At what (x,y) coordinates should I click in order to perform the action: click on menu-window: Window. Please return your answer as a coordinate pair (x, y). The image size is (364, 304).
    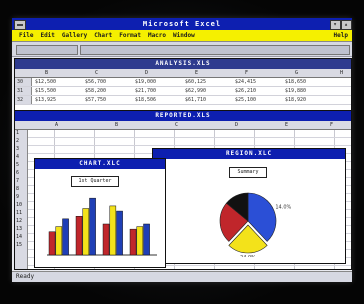
    Looking at the image, I should click on (184, 35).